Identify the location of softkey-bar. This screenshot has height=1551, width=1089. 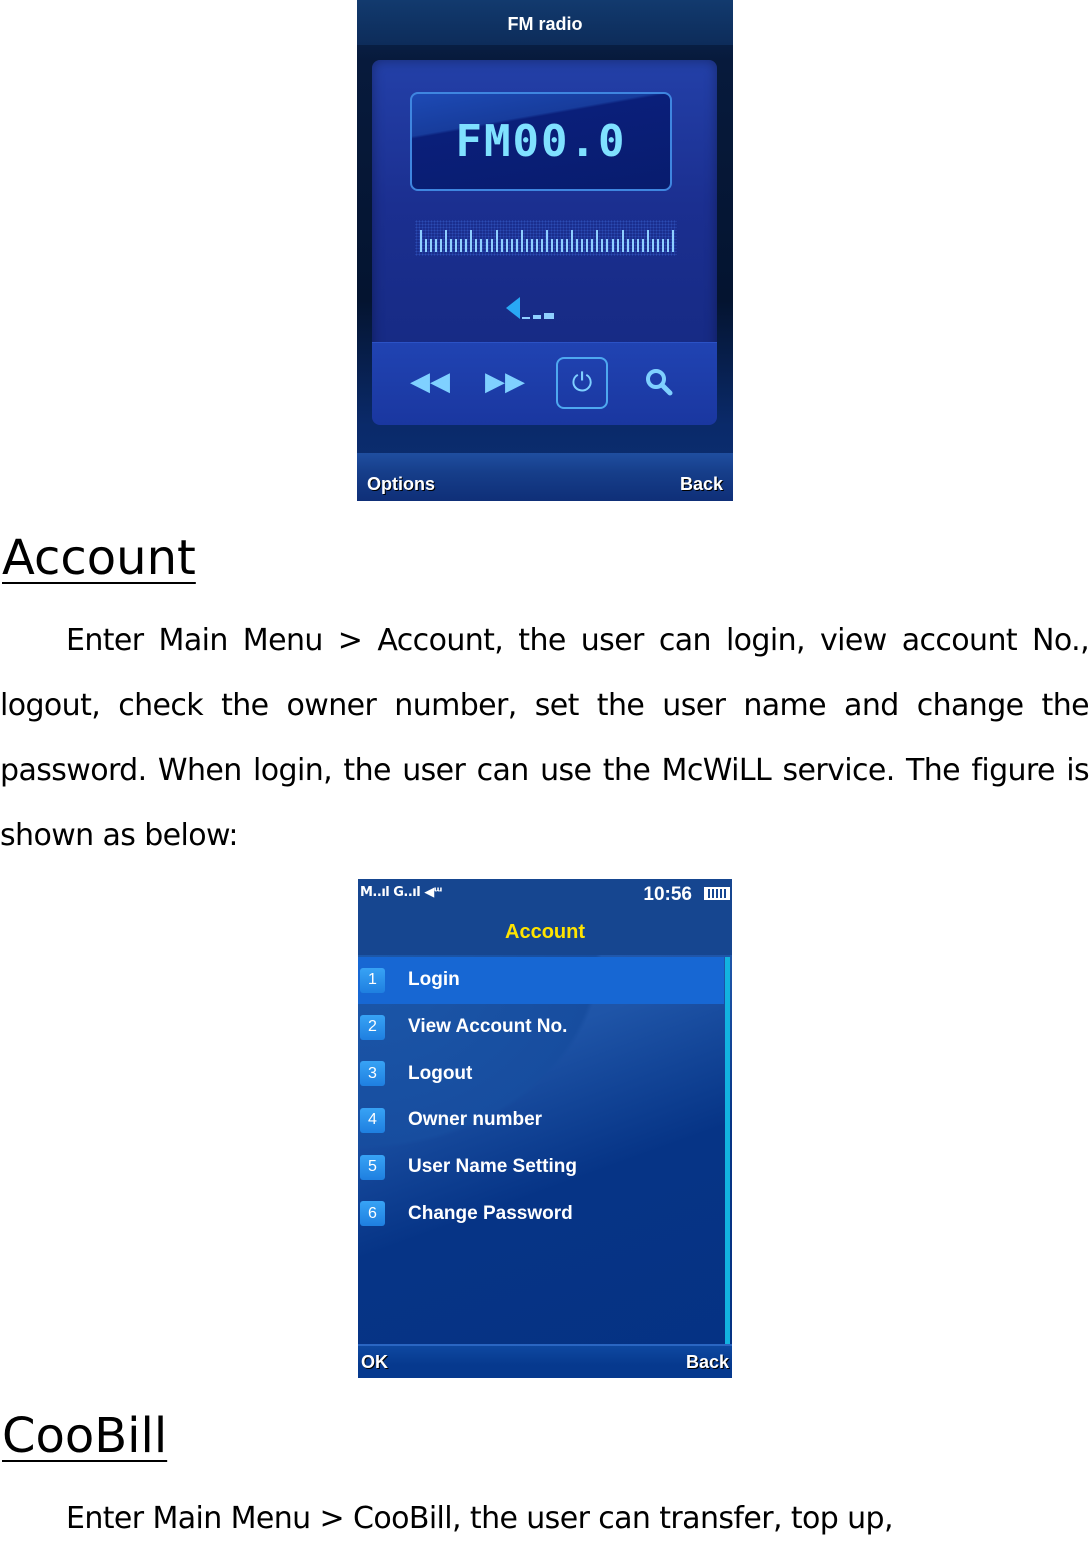
(545, 1361).